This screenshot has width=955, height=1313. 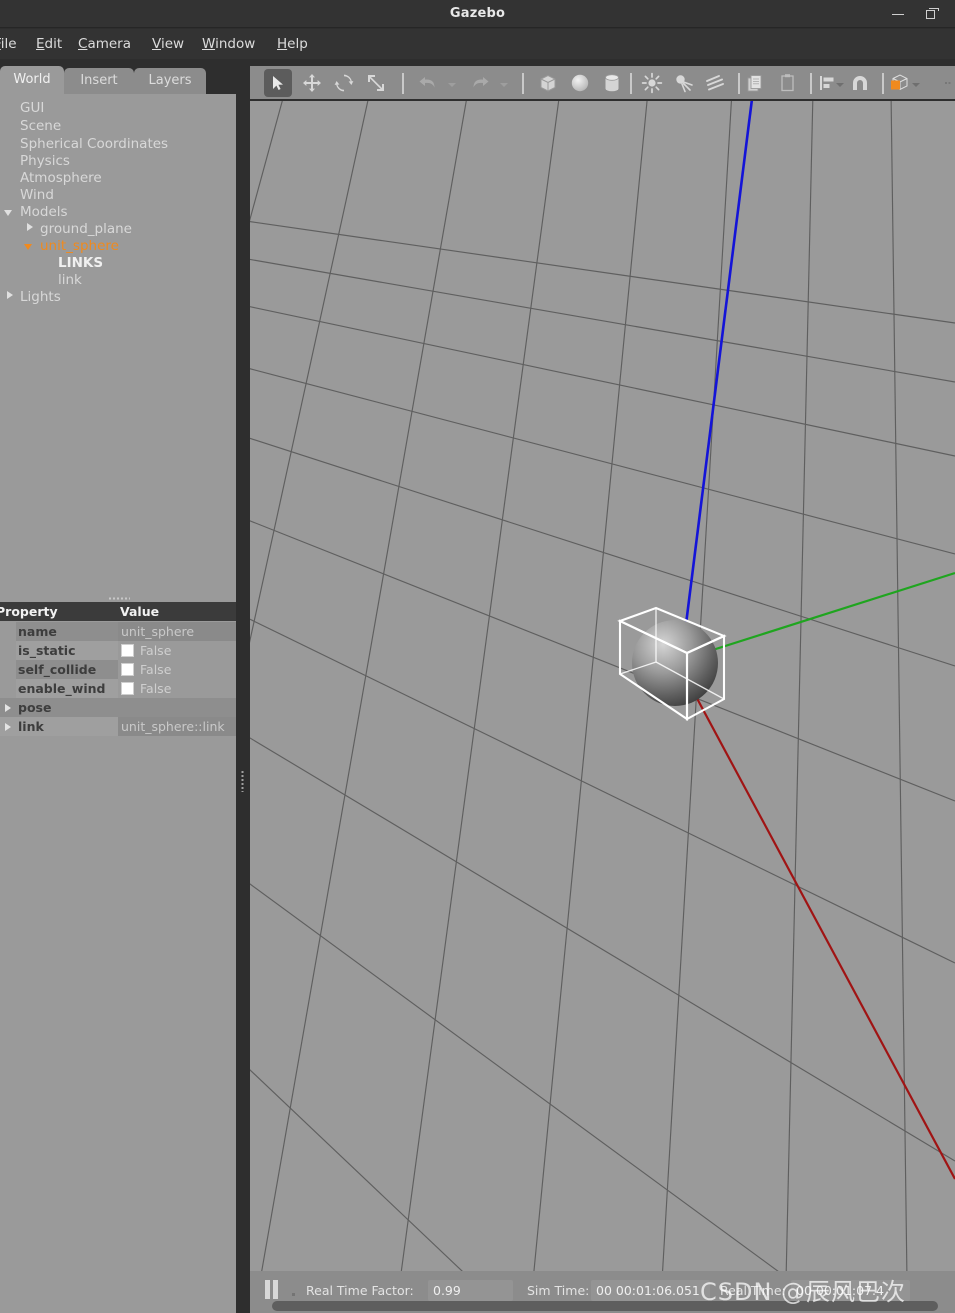 I want to click on minimize-button, so click(x=898, y=14).